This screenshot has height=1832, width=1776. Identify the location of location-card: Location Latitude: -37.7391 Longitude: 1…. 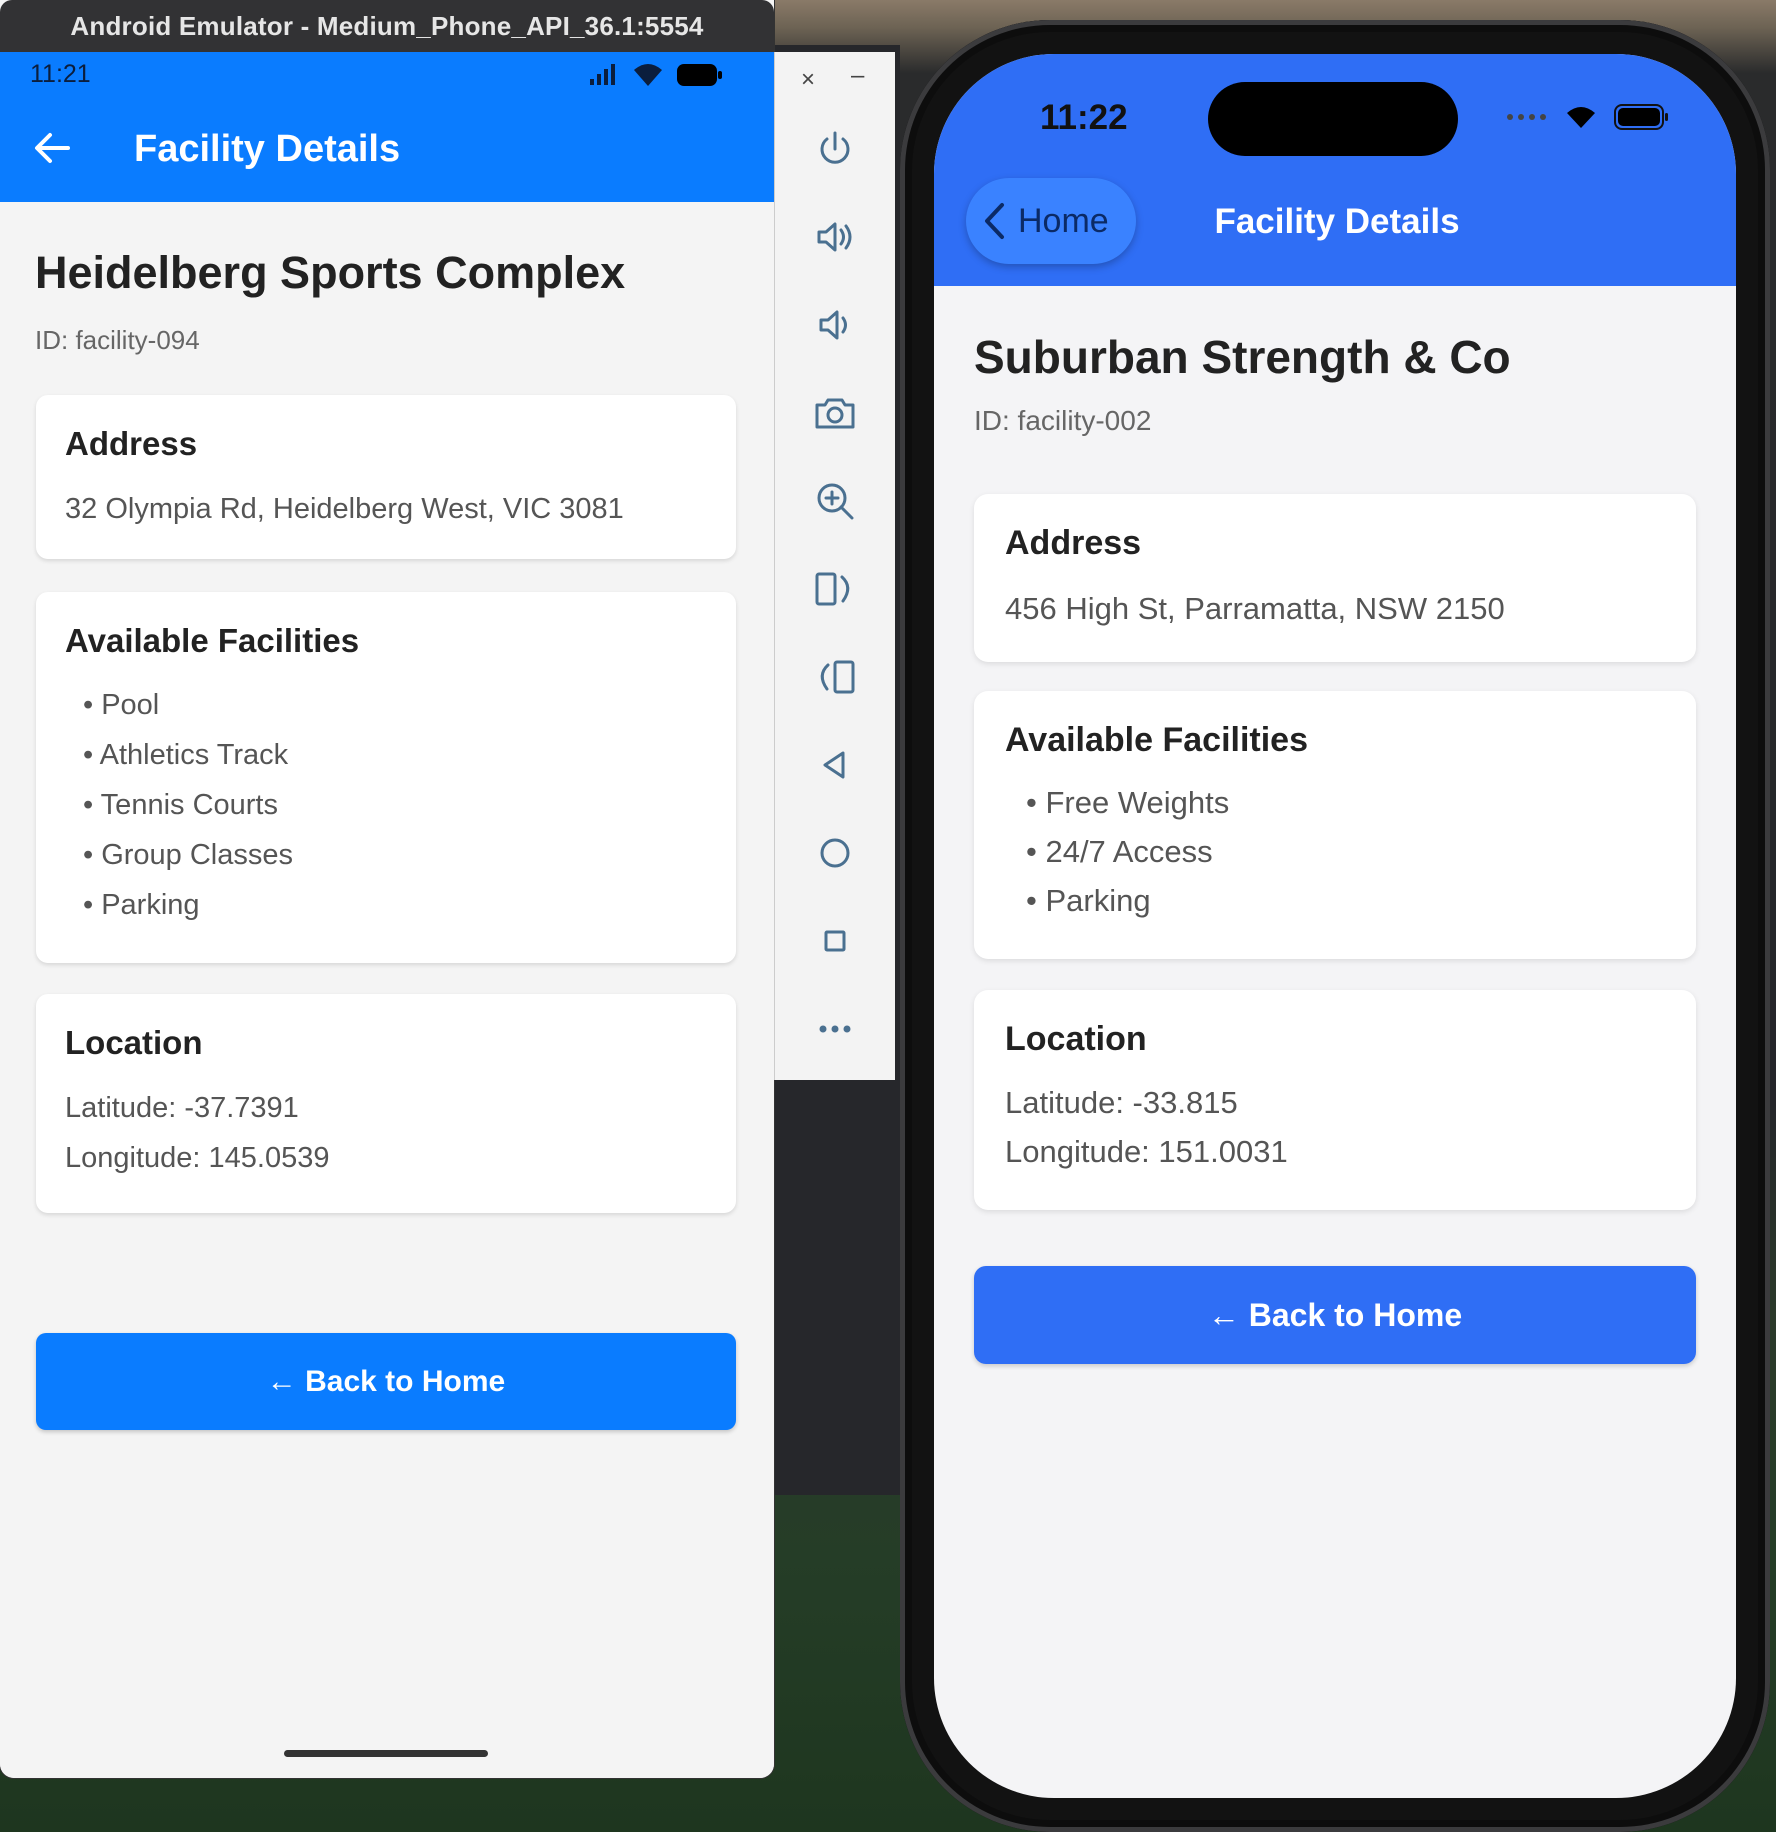
(386, 1103).